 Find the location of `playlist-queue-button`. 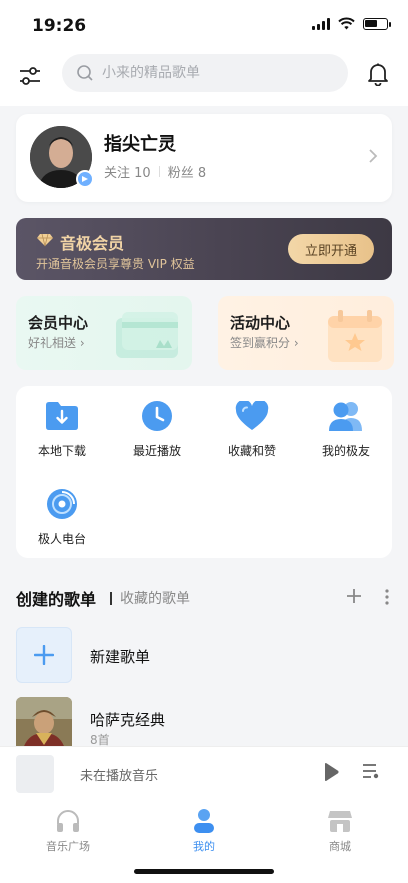

playlist-queue-button is located at coordinates (371, 773).